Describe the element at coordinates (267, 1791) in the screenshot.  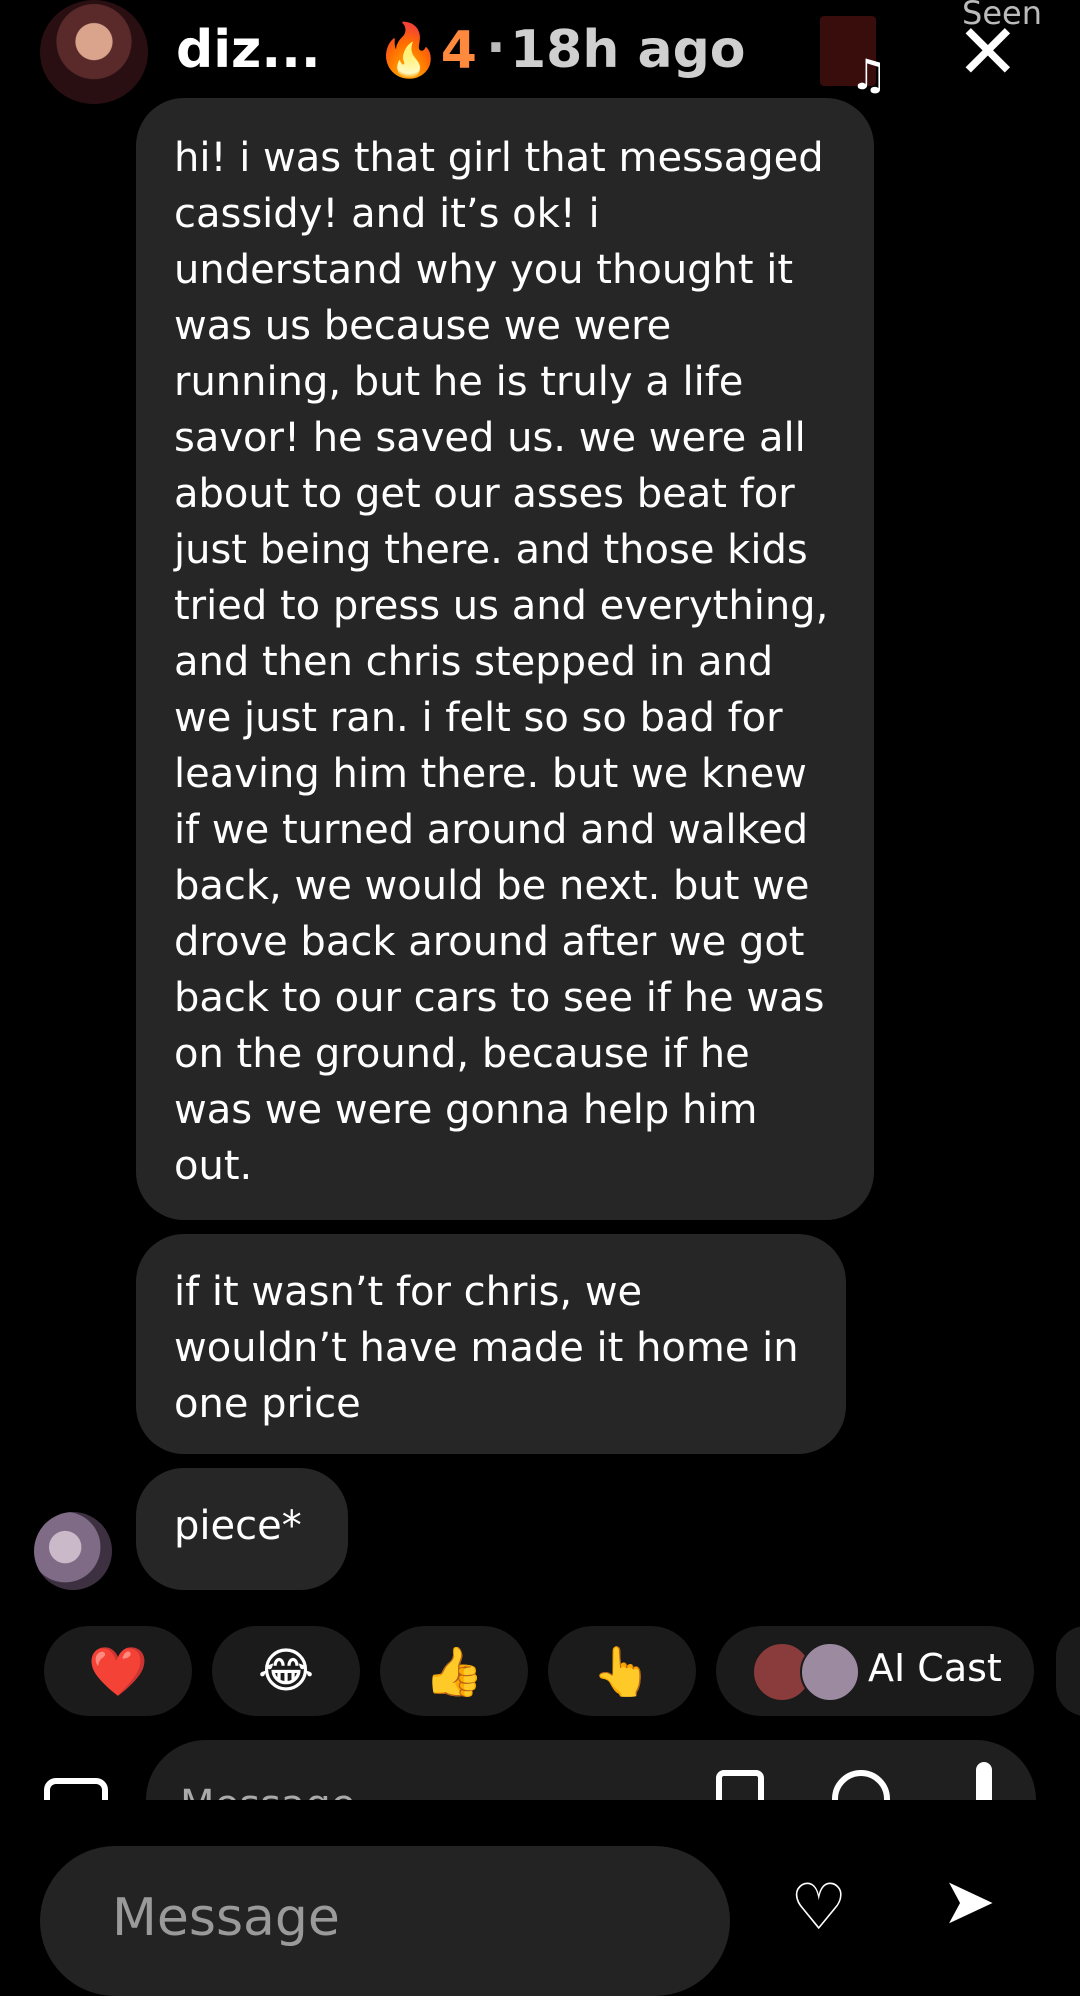
I see `inner-message-placeholder: Message` at that location.